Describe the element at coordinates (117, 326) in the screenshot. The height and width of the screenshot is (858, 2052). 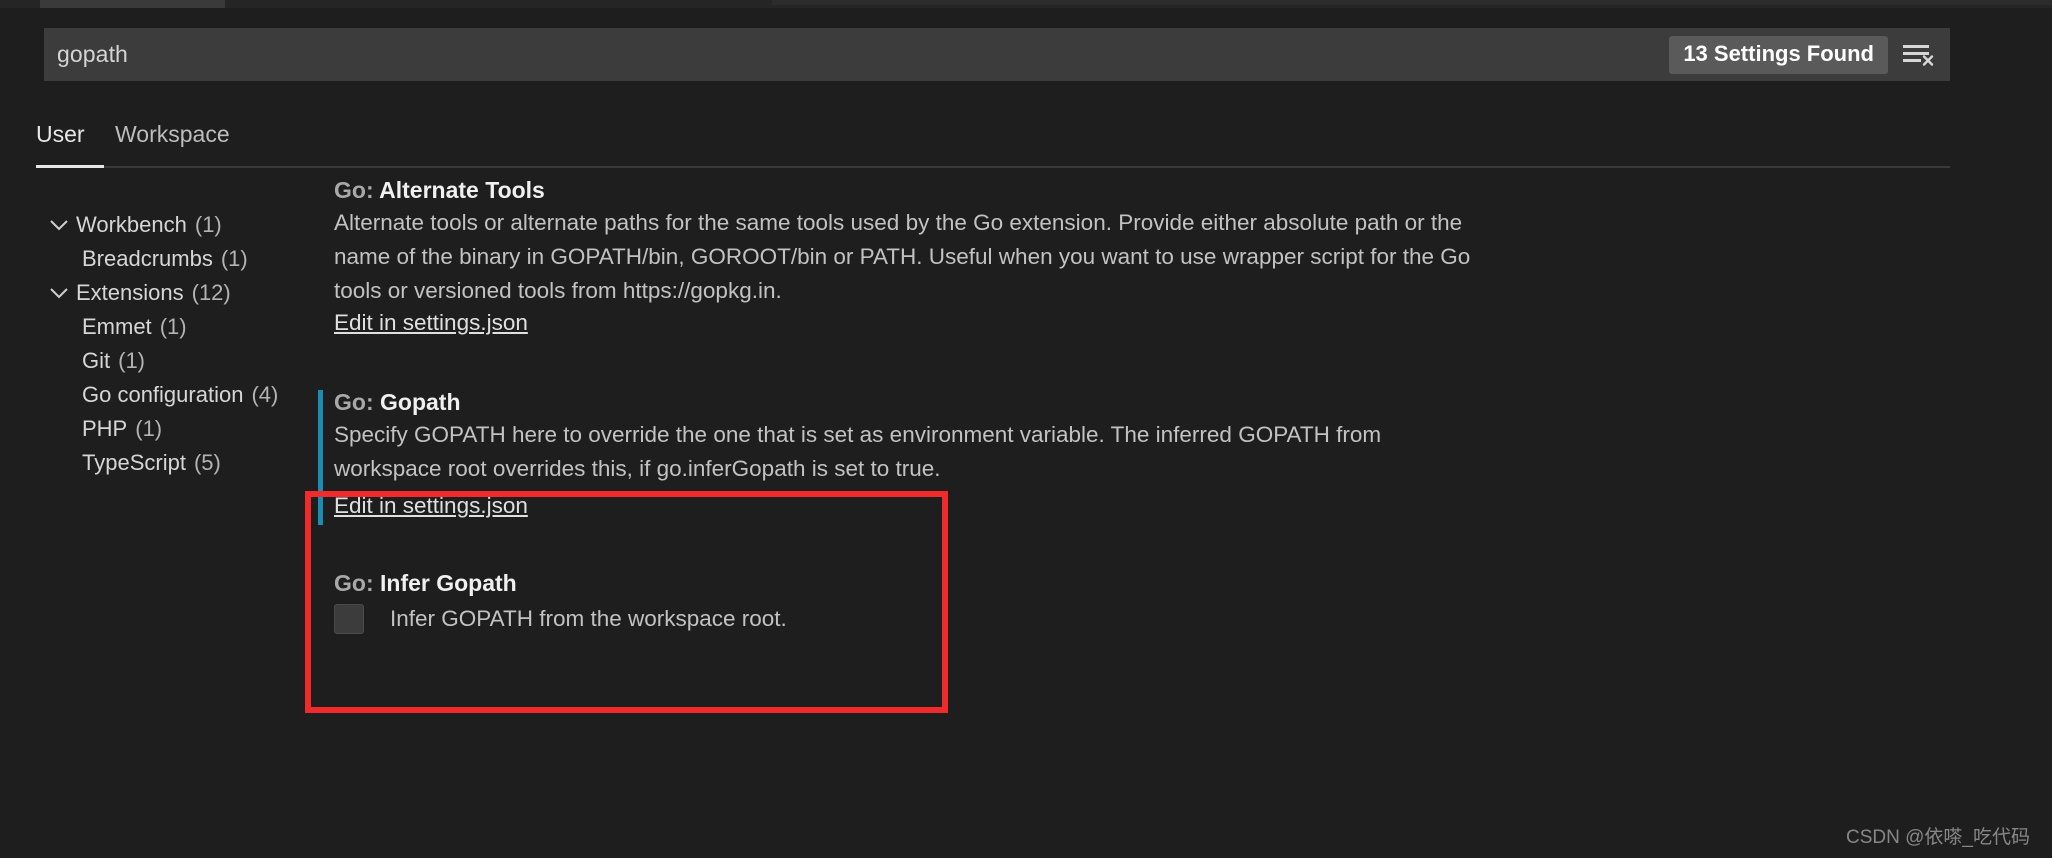
I see `tree-item-label: Emmet` at that location.